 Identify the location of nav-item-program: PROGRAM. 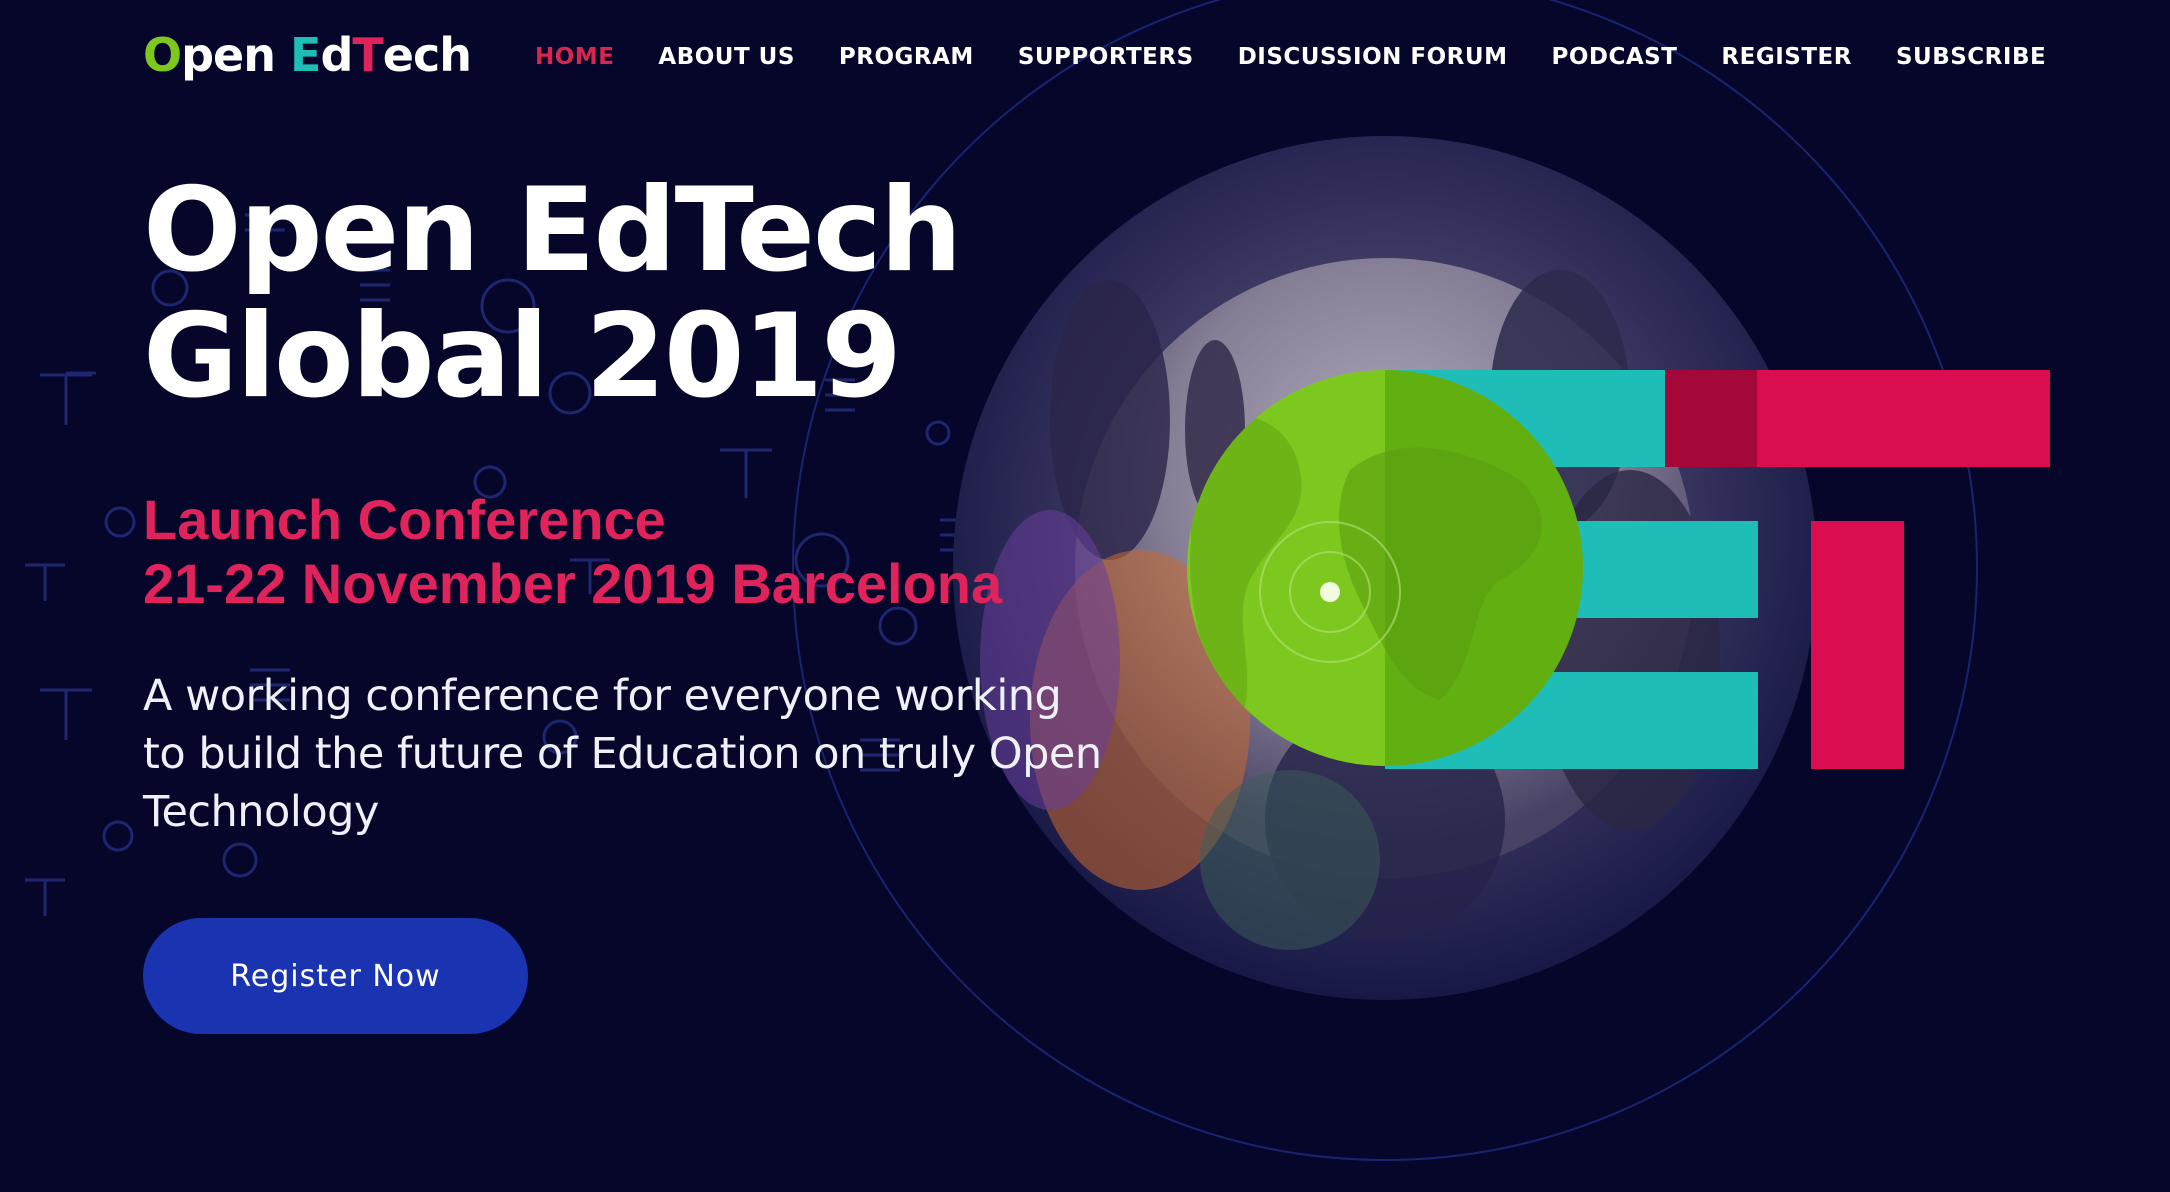
(906, 57).